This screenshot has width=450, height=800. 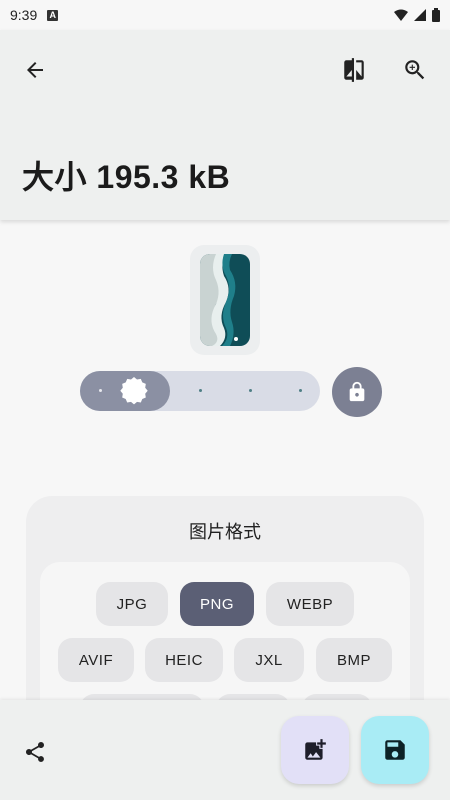 I want to click on format-chip-heic: HEIC, so click(x=184, y=660).